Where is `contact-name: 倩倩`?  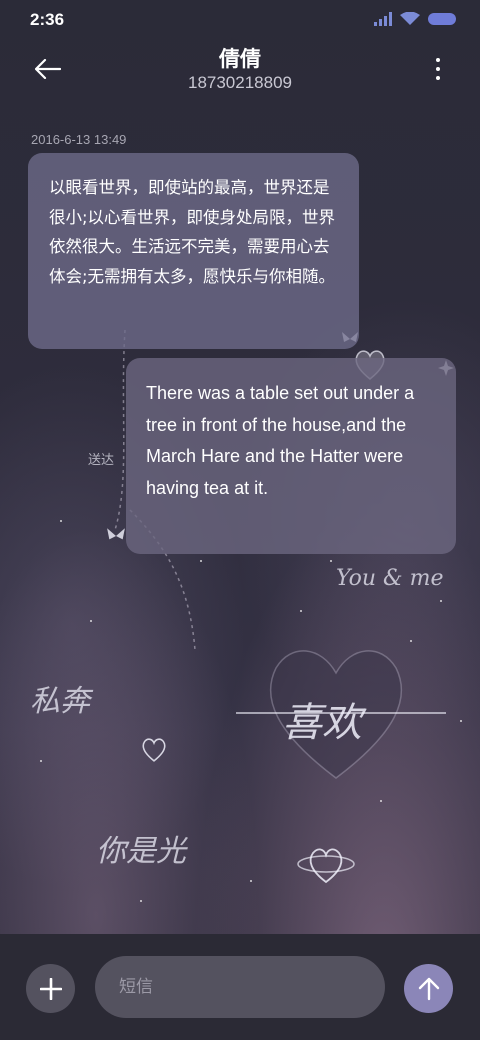 contact-name: 倩倩 is located at coordinates (240, 59).